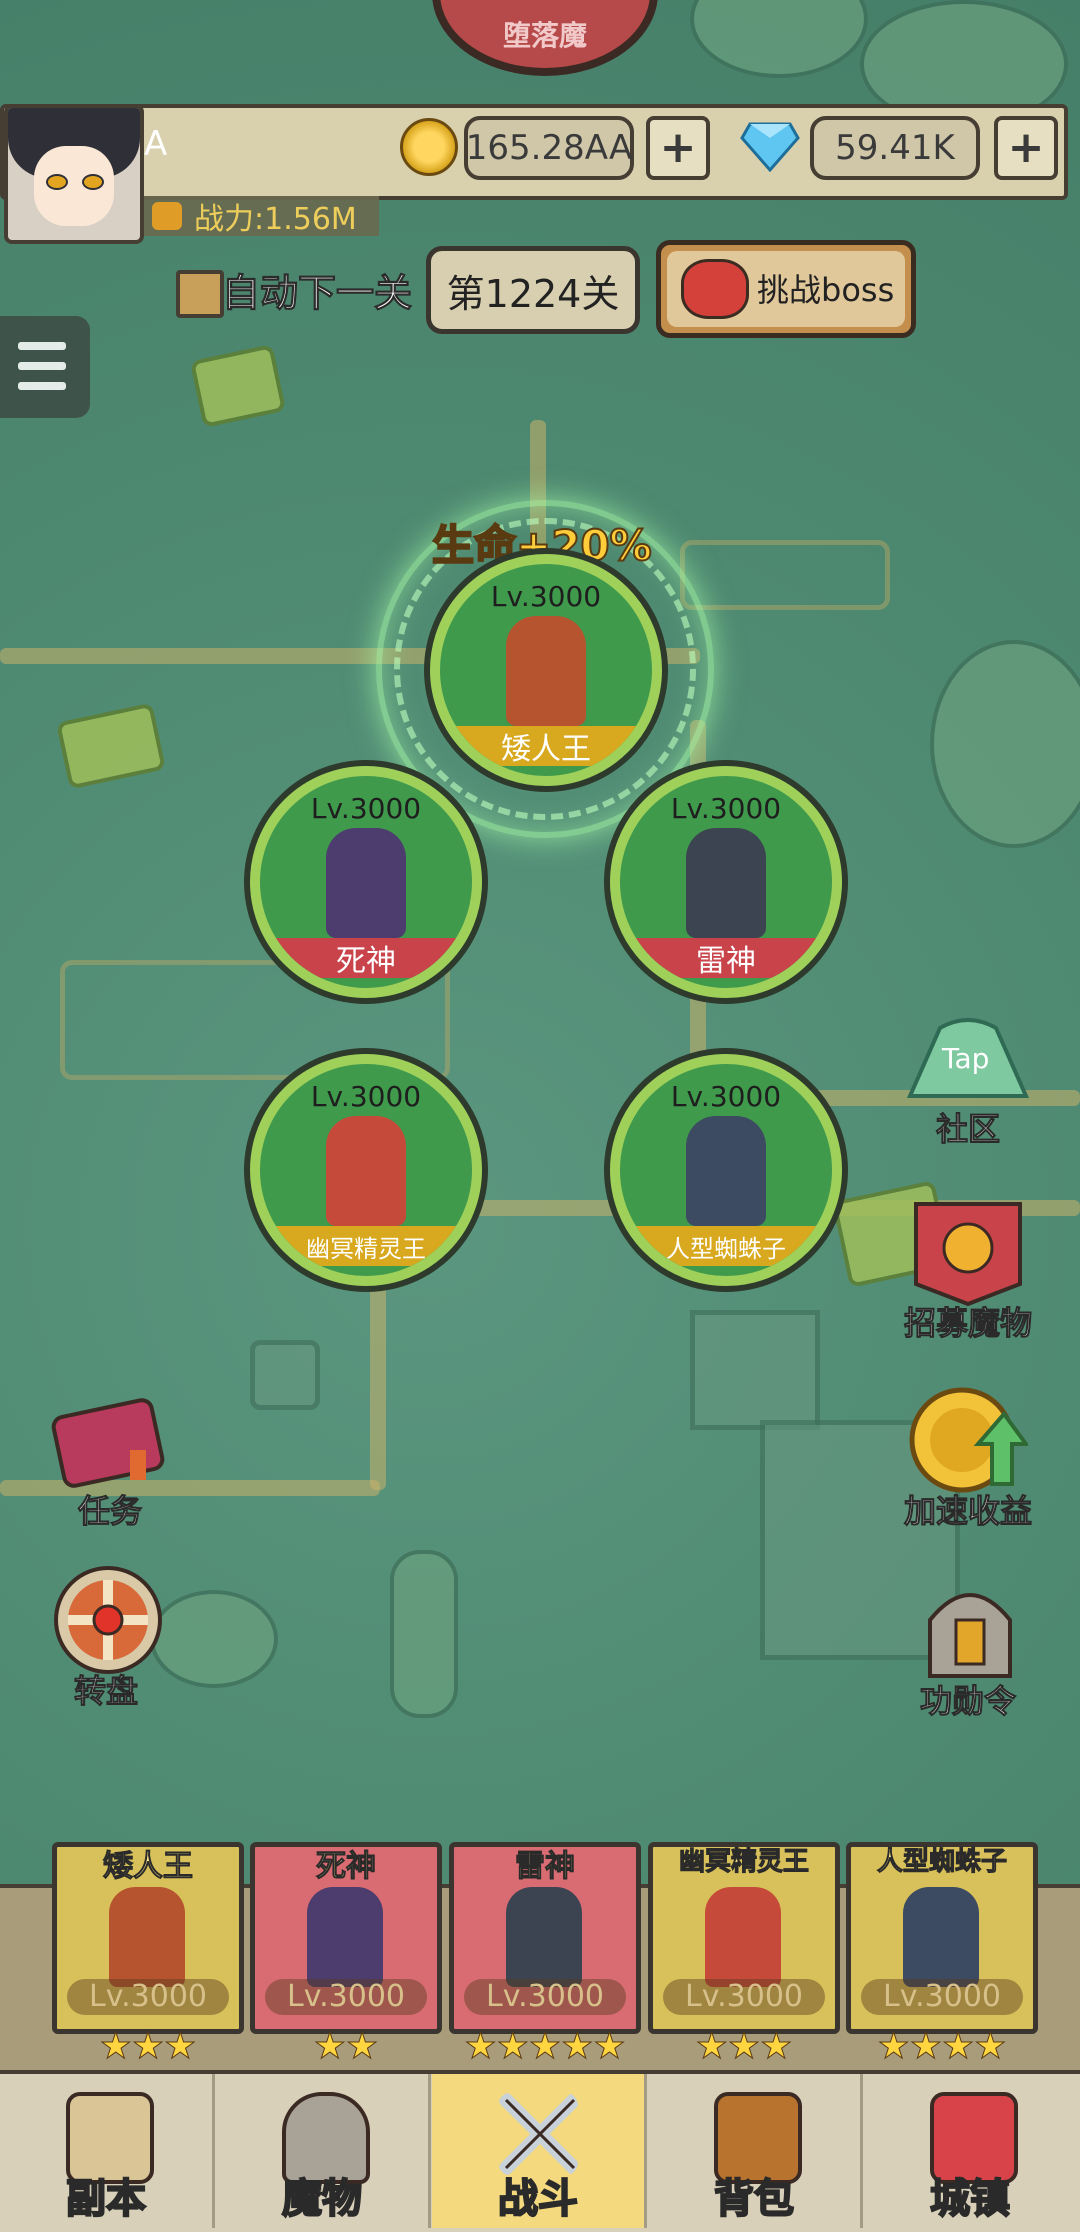 The image size is (1080, 2232). I want to click on challenge-boss-button: 挑战boss, so click(786, 289).